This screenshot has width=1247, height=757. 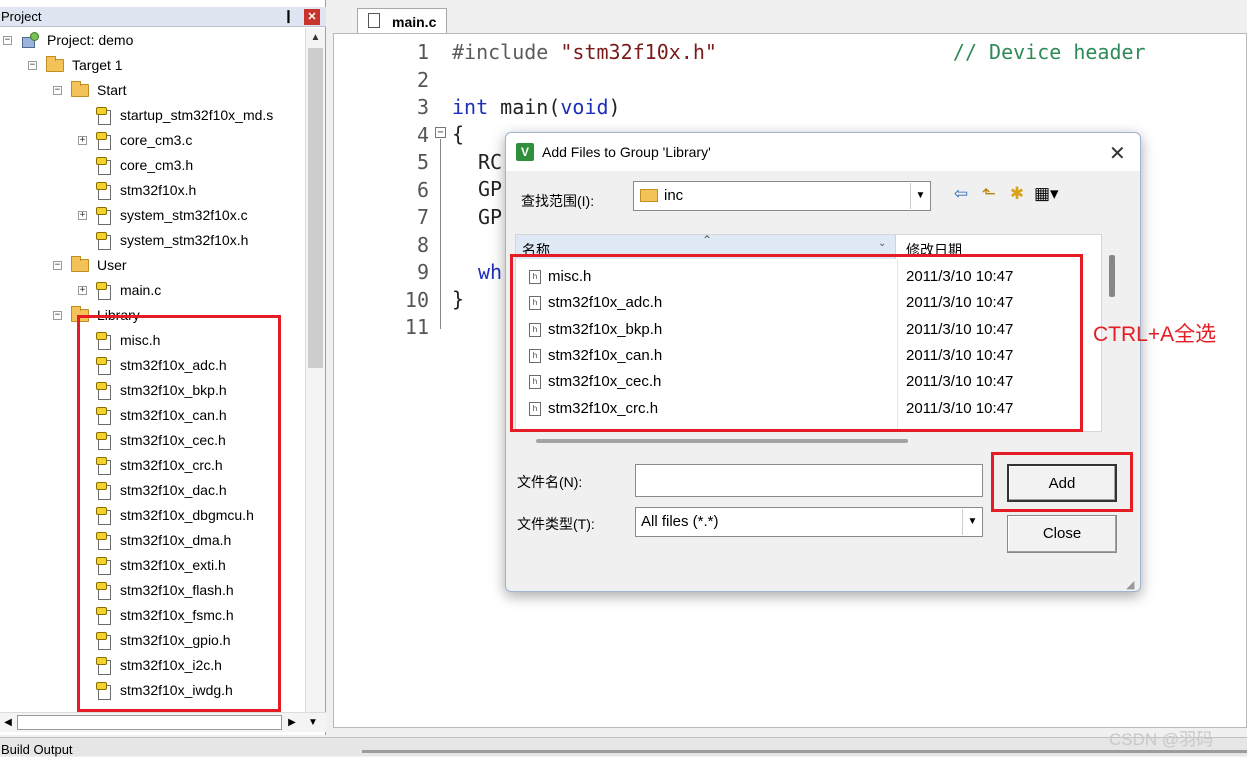 I want to click on pin-icon: ❙, so click(x=288, y=16).